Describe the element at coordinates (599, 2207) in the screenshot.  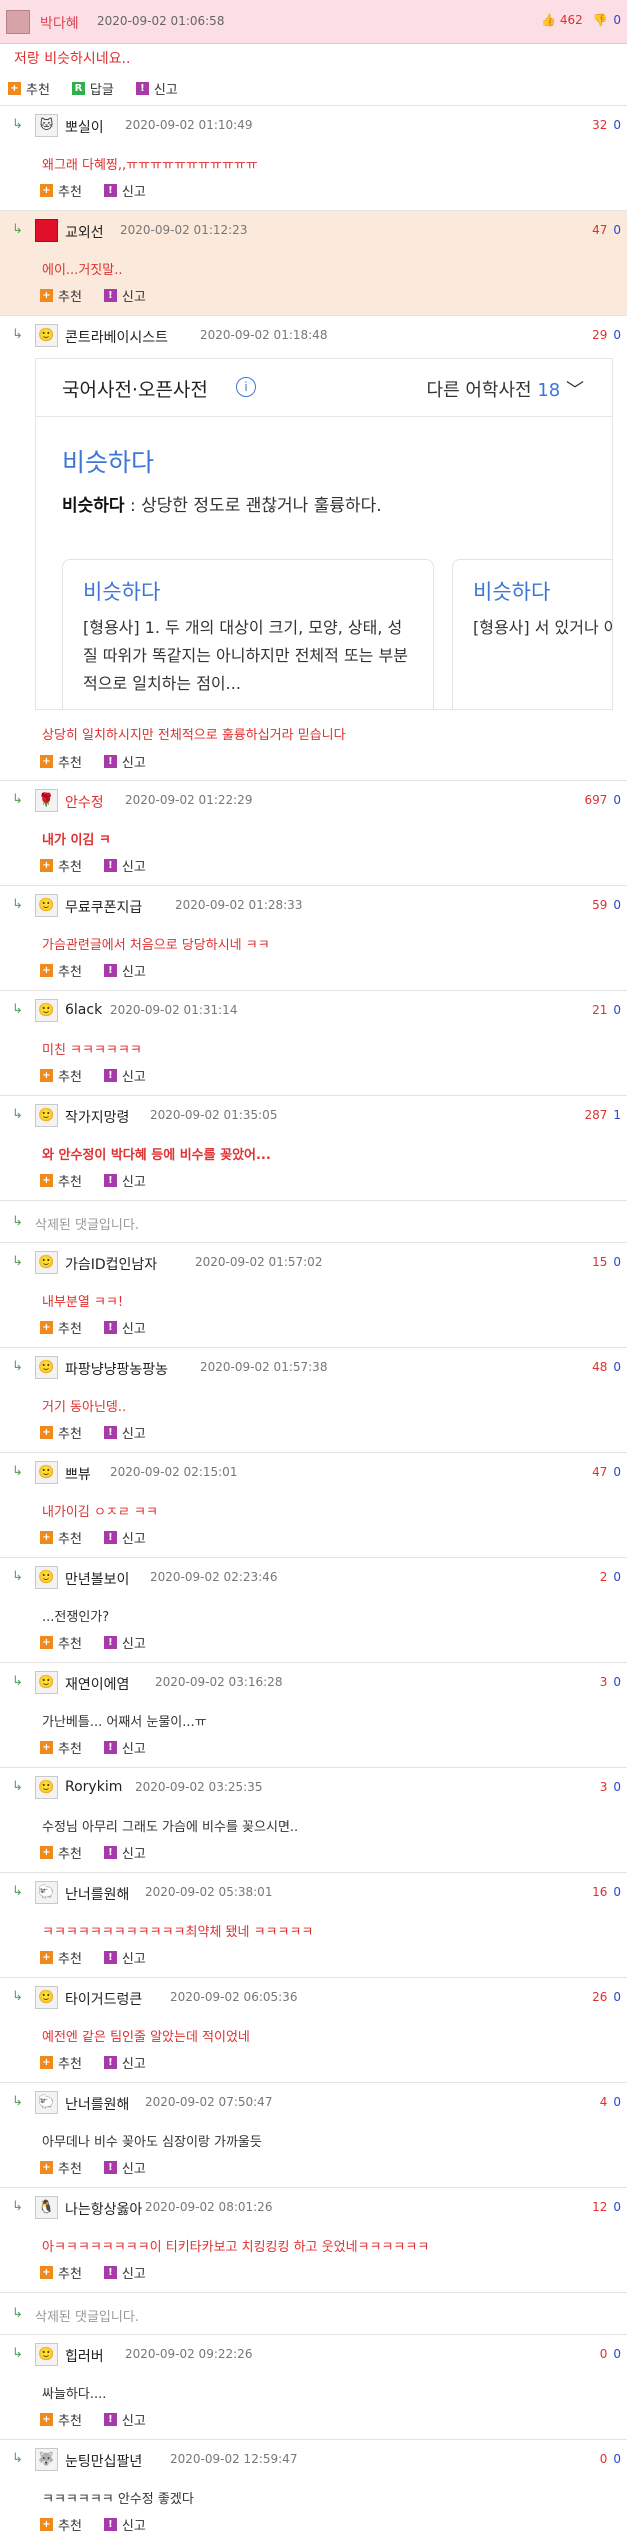
I see `up-count: 12` at that location.